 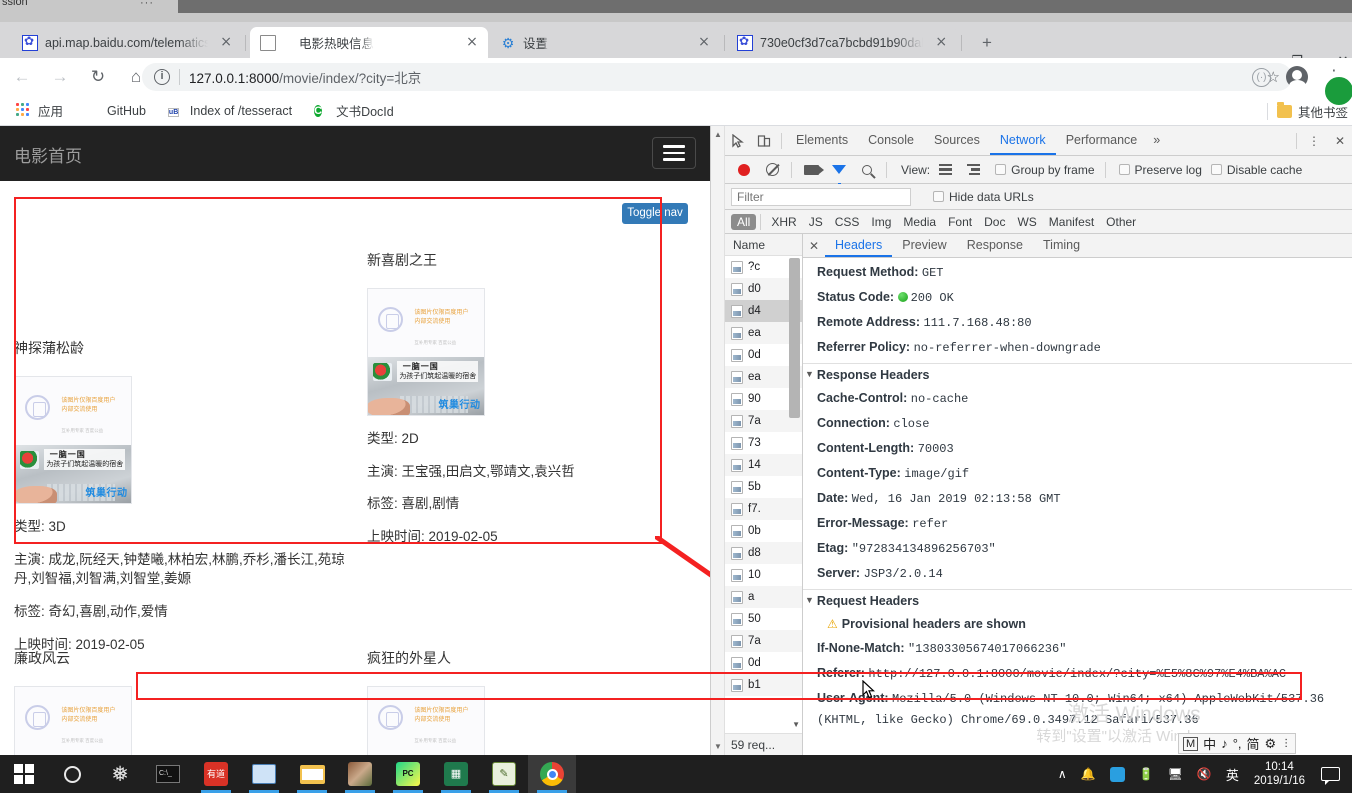 What do you see at coordinates (1209, 743) in the screenshot?
I see `ime-language-icon: 中` at bounding box center [1209, 743].